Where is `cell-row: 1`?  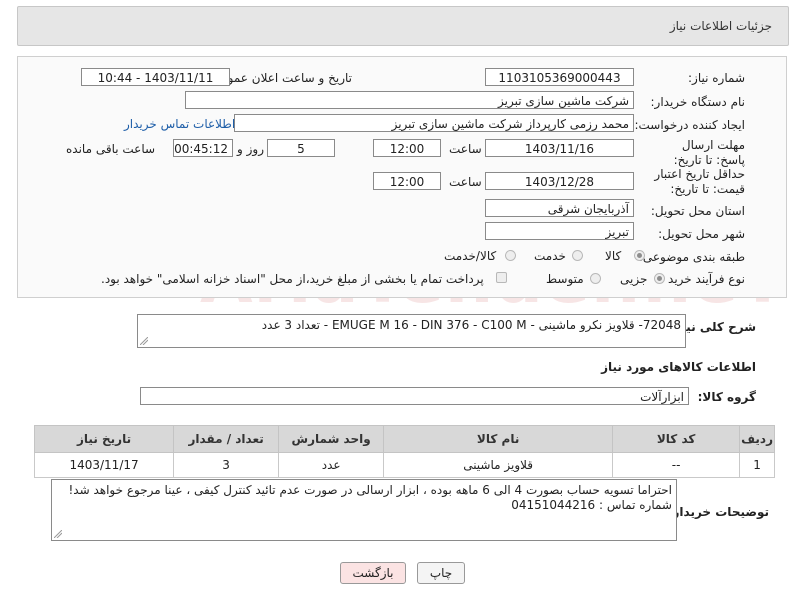 cell-row: 1 is located at coordinates (757, 465).